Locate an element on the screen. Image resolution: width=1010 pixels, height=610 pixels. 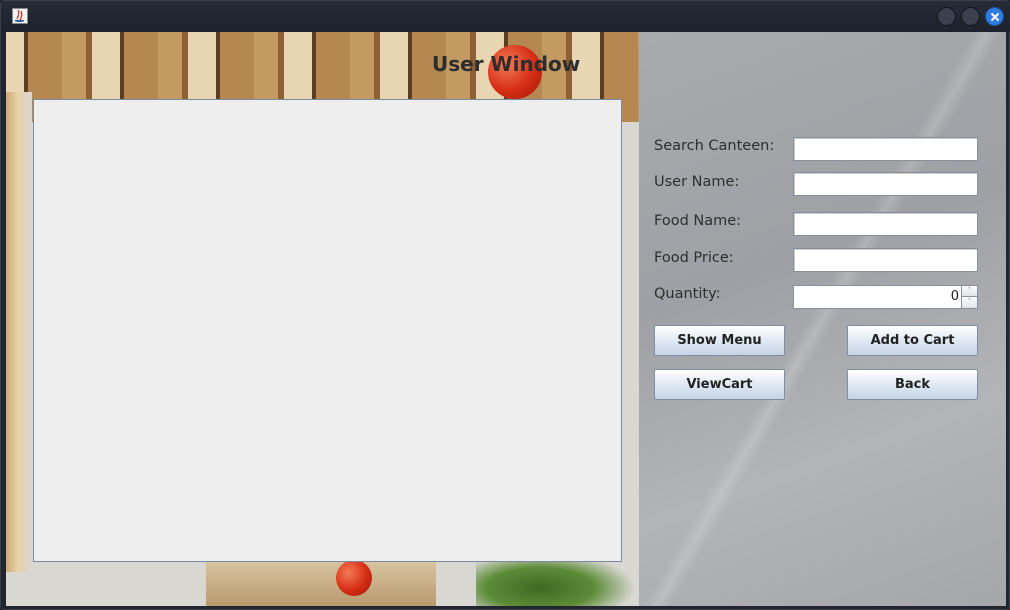
window-heading: User Window is located at coordinates (506, 64).